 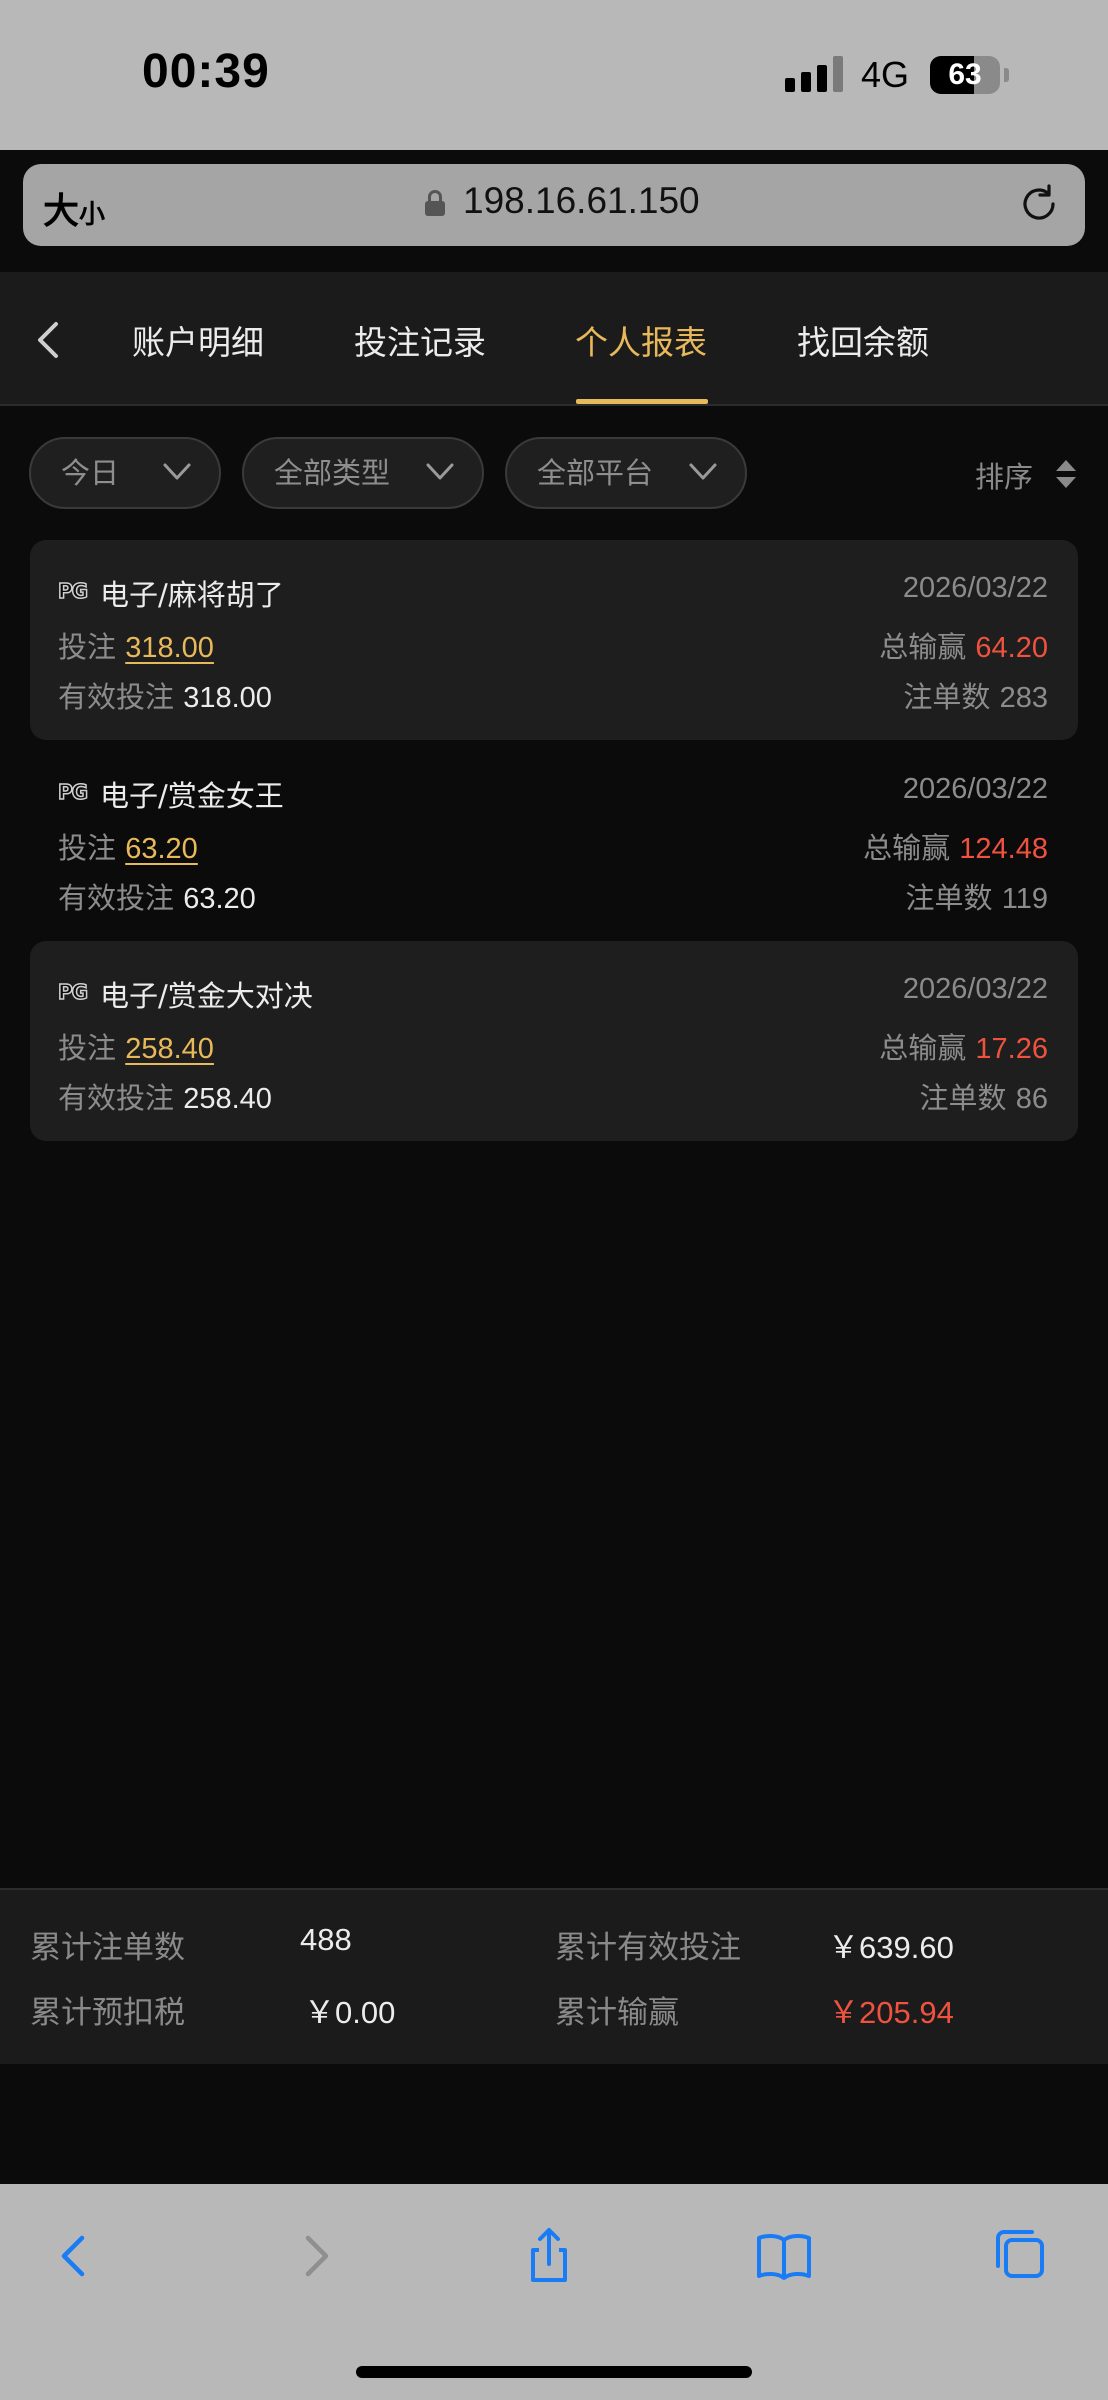 I want to click on win-loss-row: 总输赢 64.20, so click(x=963, y=645).